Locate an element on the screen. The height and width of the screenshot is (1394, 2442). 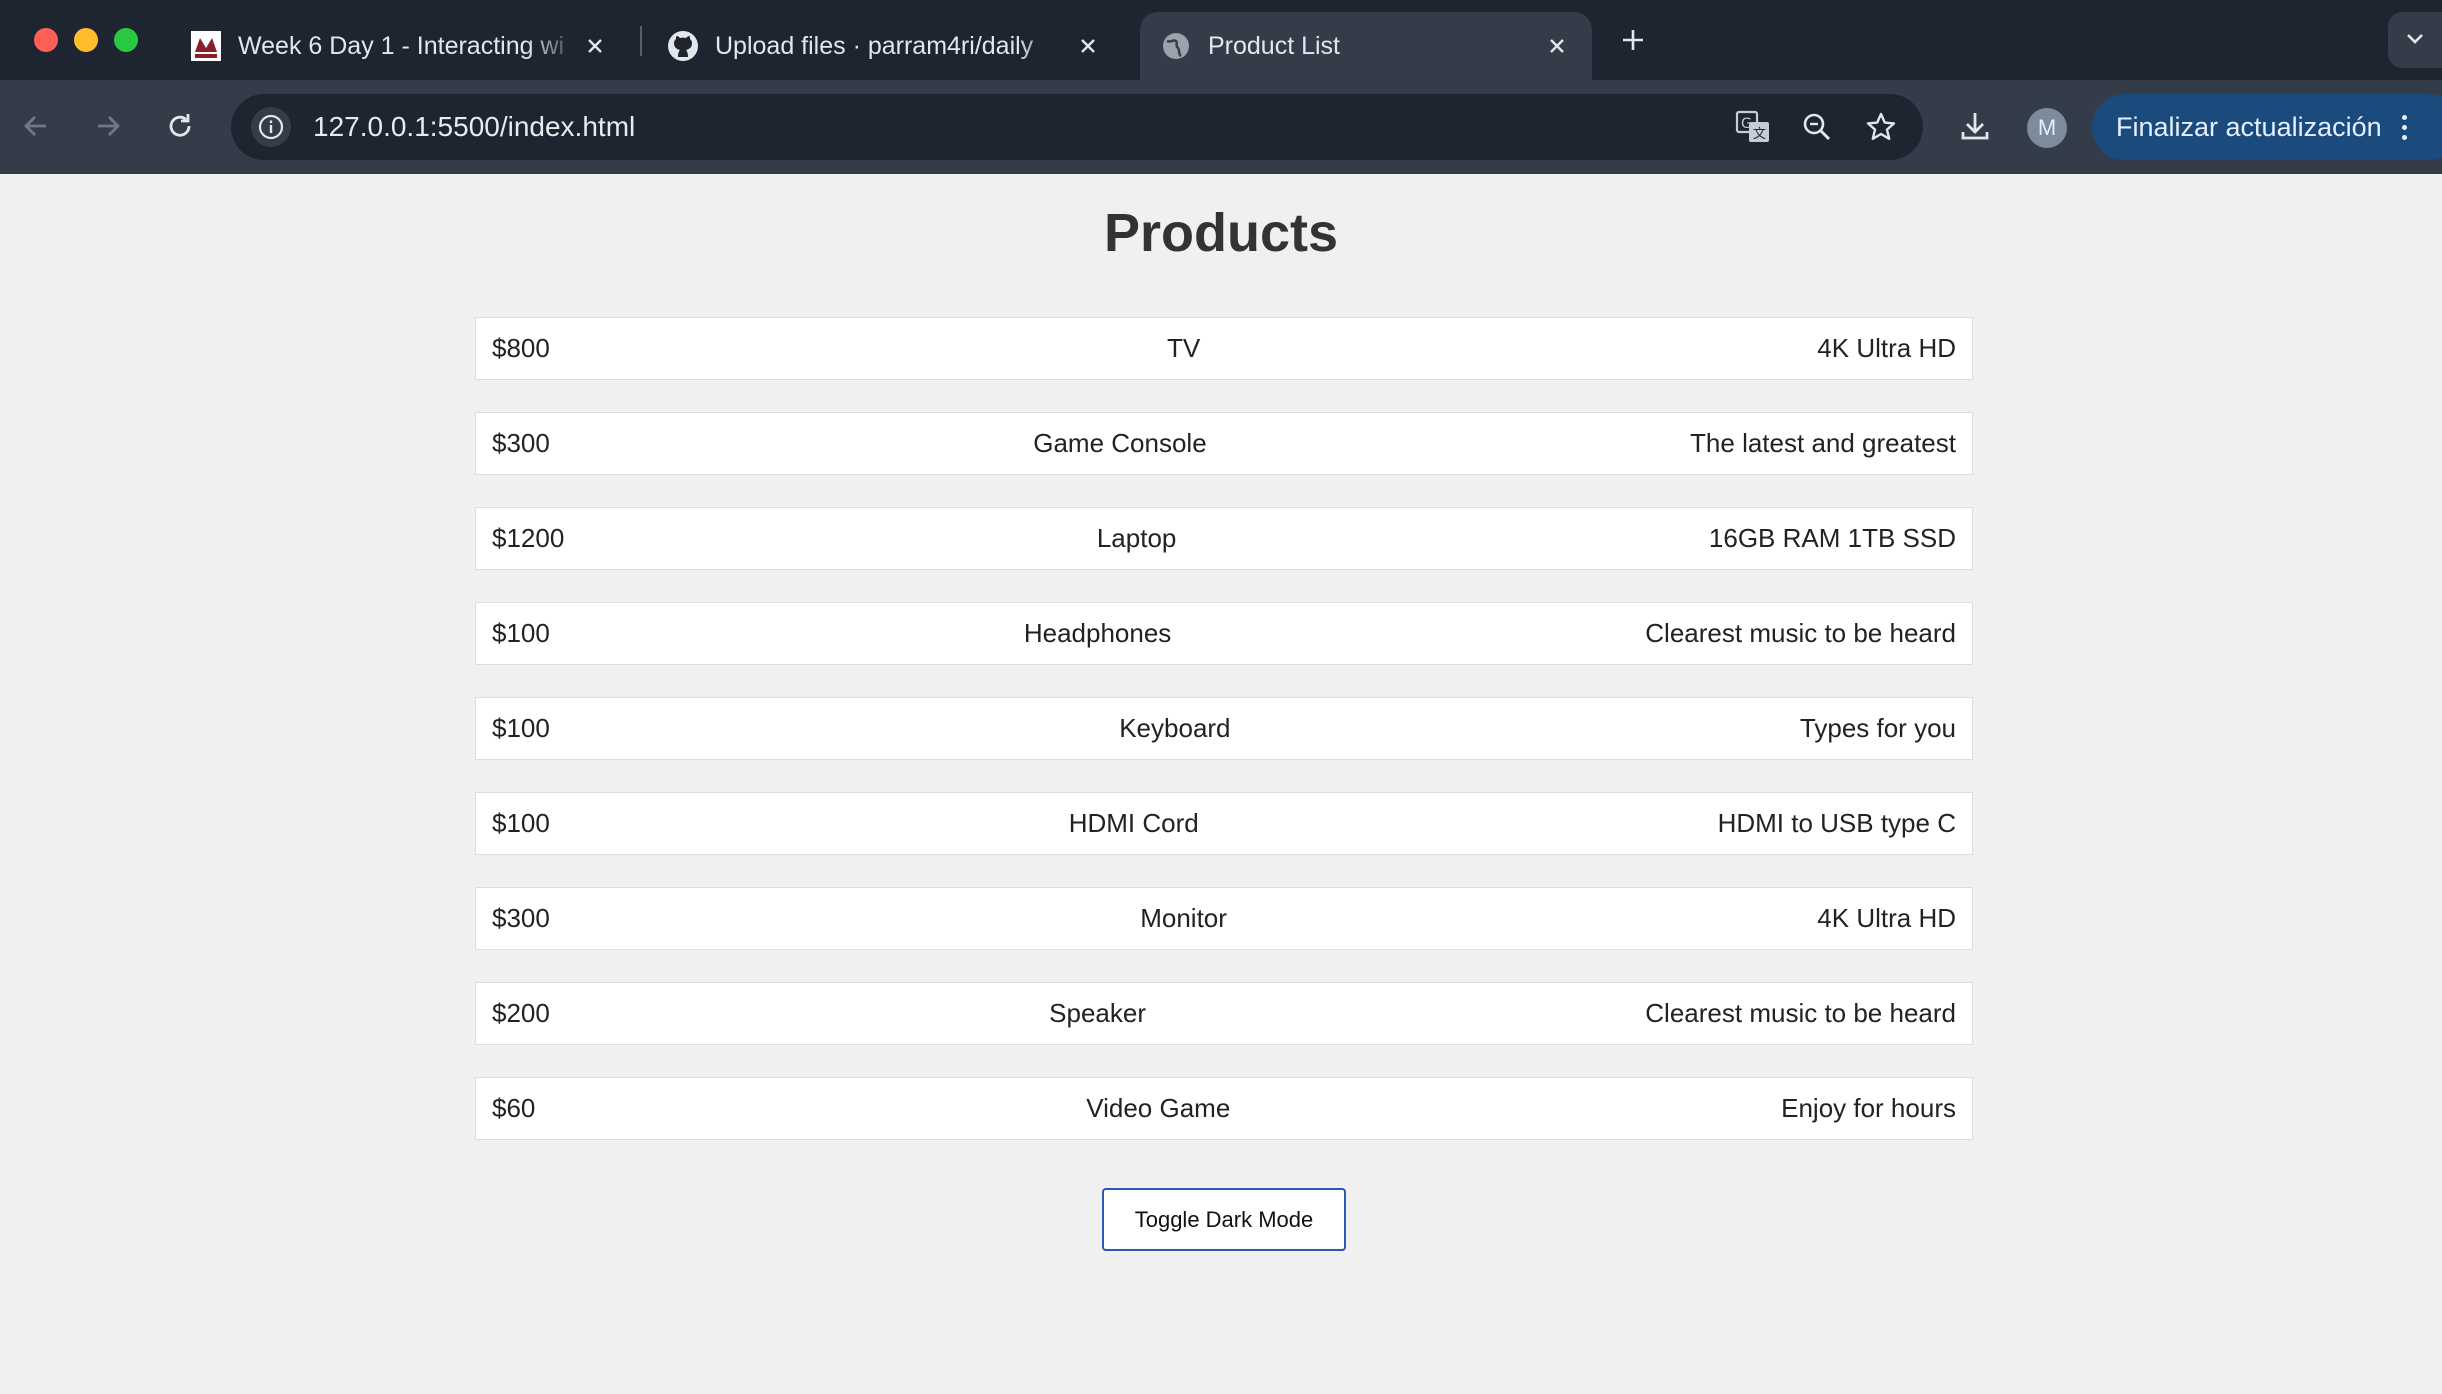
product-description: HDMI to USB type C is located at coordinates (1836, 823).